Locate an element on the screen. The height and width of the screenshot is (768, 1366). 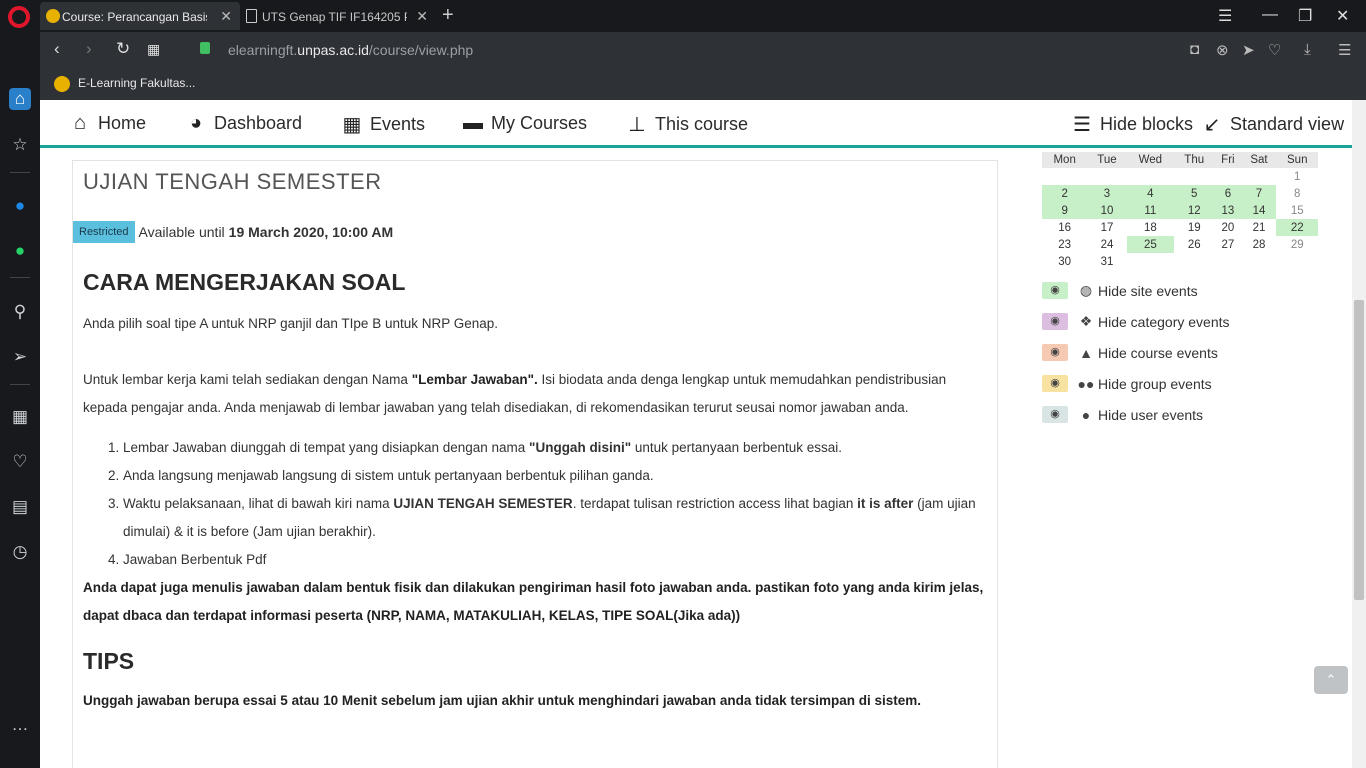
calendar-day: 25 is located at coordinates (1150, 244).